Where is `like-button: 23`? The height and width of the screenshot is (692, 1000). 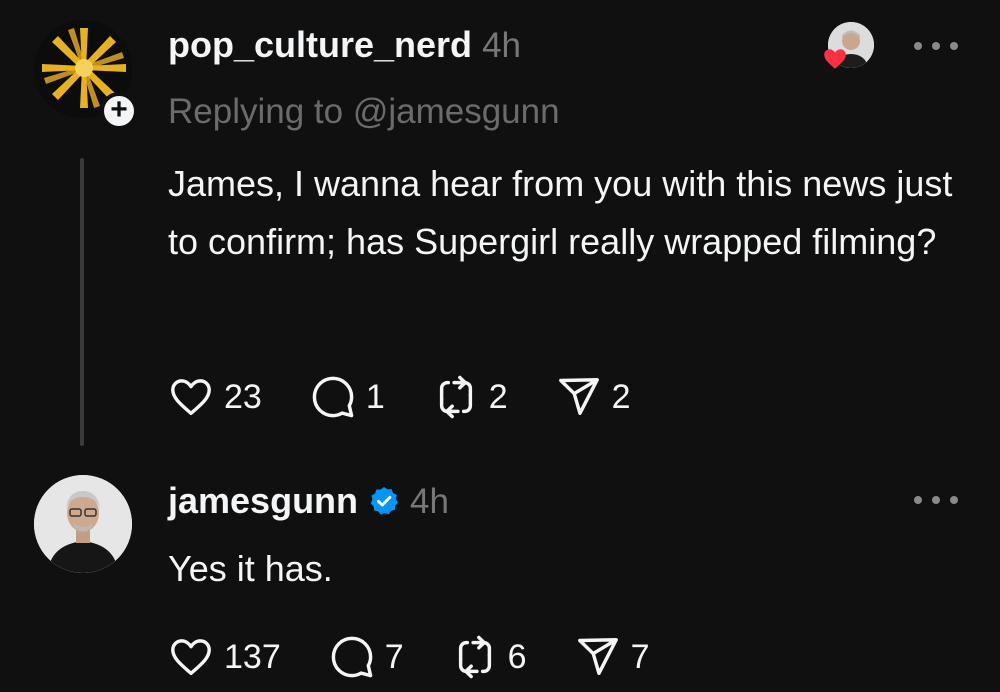
like-button: 23 is located at coordinates (215, 397).